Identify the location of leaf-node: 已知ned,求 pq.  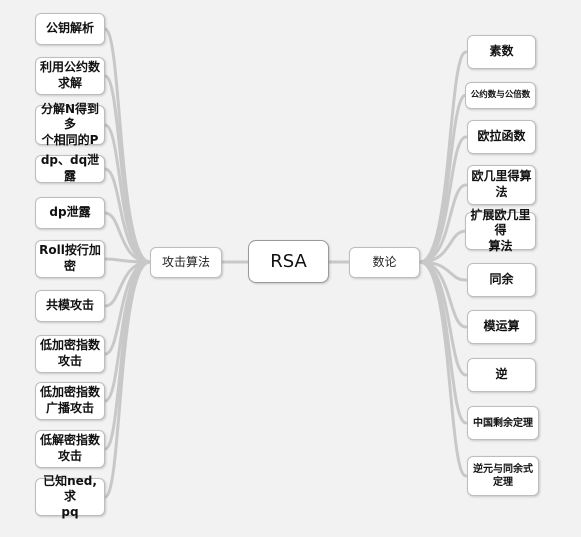
(70, 496).